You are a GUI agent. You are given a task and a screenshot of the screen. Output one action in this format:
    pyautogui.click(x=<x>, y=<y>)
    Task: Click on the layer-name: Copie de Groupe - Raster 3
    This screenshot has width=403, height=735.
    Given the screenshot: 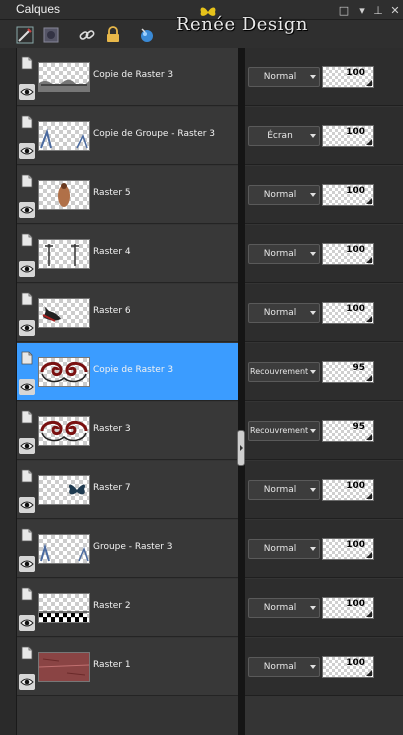 What is the action you would take?
    pyautogui.click(x=154, y=134)
    